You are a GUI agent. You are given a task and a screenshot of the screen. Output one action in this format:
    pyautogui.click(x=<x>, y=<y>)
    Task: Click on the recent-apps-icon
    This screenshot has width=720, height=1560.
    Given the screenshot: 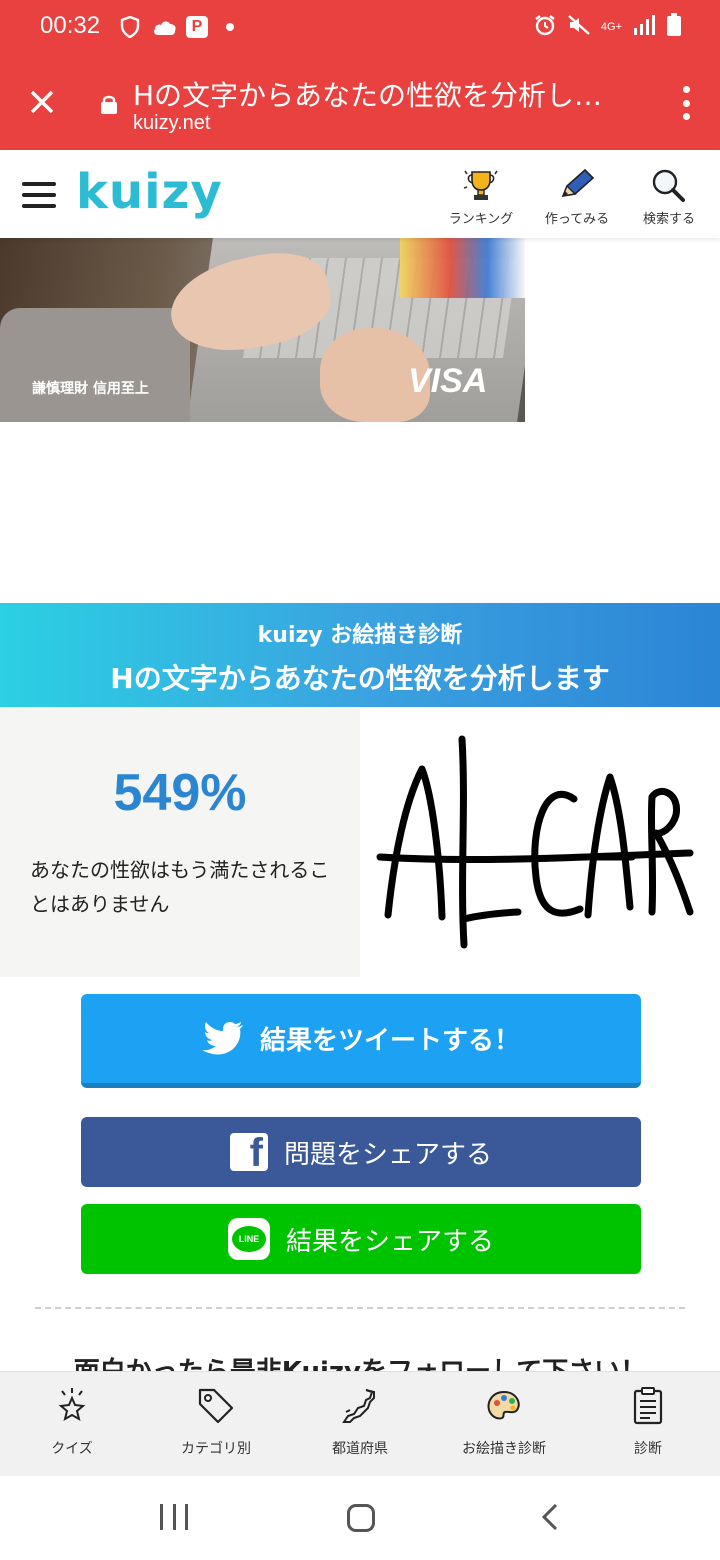 What is the action you would take?
    pyautogui.click(x=174, y=1517)
    